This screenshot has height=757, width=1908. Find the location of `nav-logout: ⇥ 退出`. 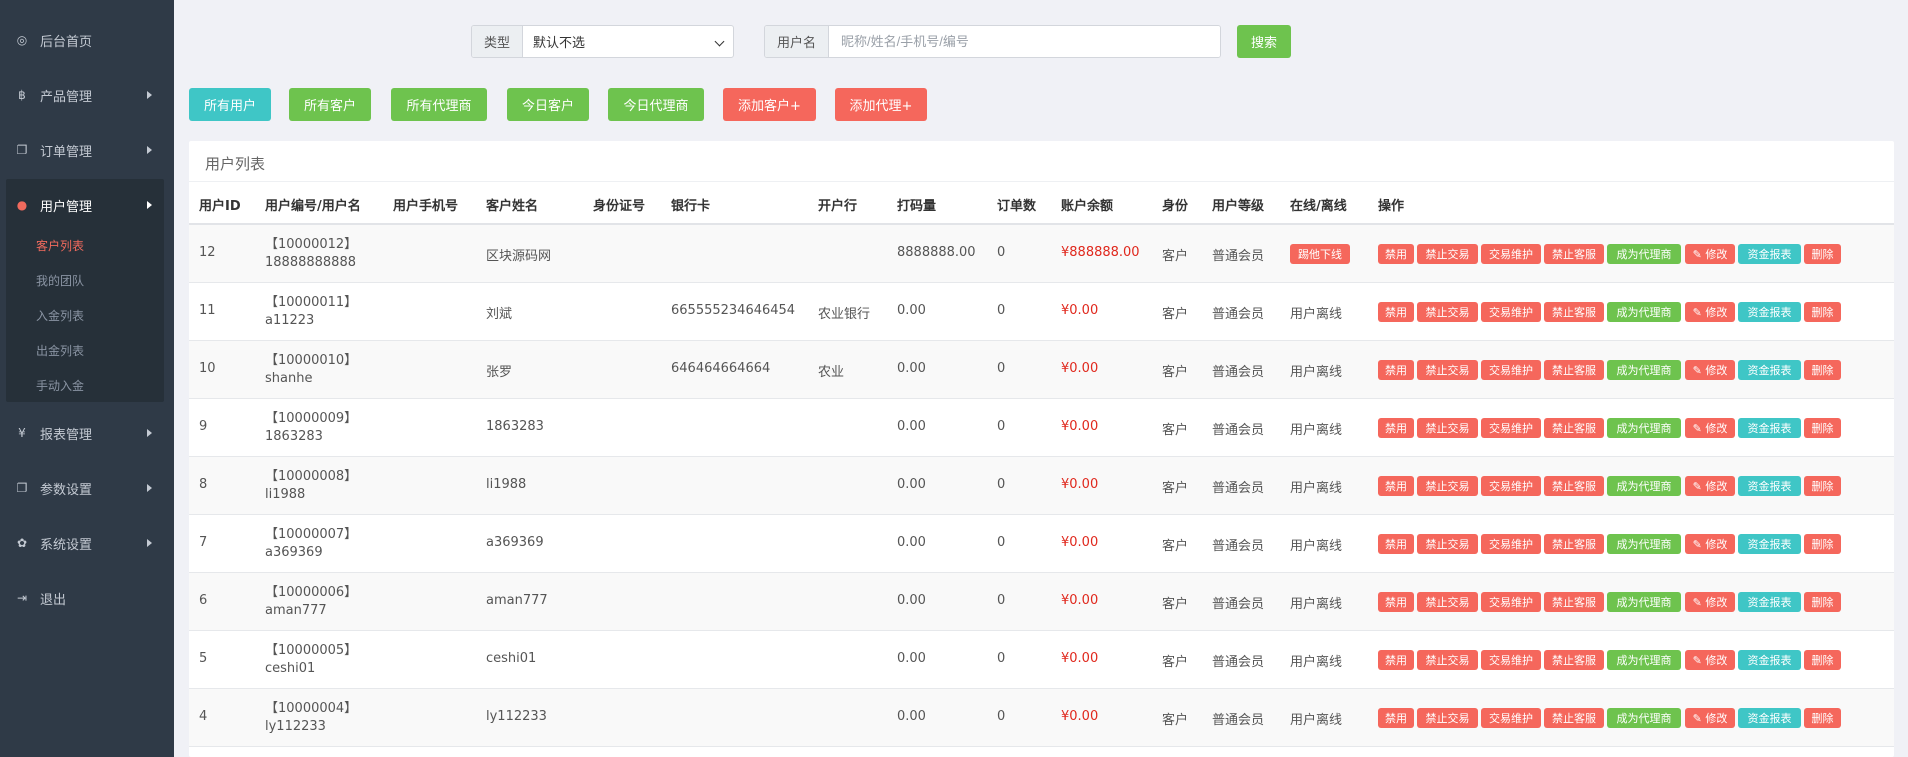

nav-logout: ⇥ 退出 is located at coordinates (87, 598).